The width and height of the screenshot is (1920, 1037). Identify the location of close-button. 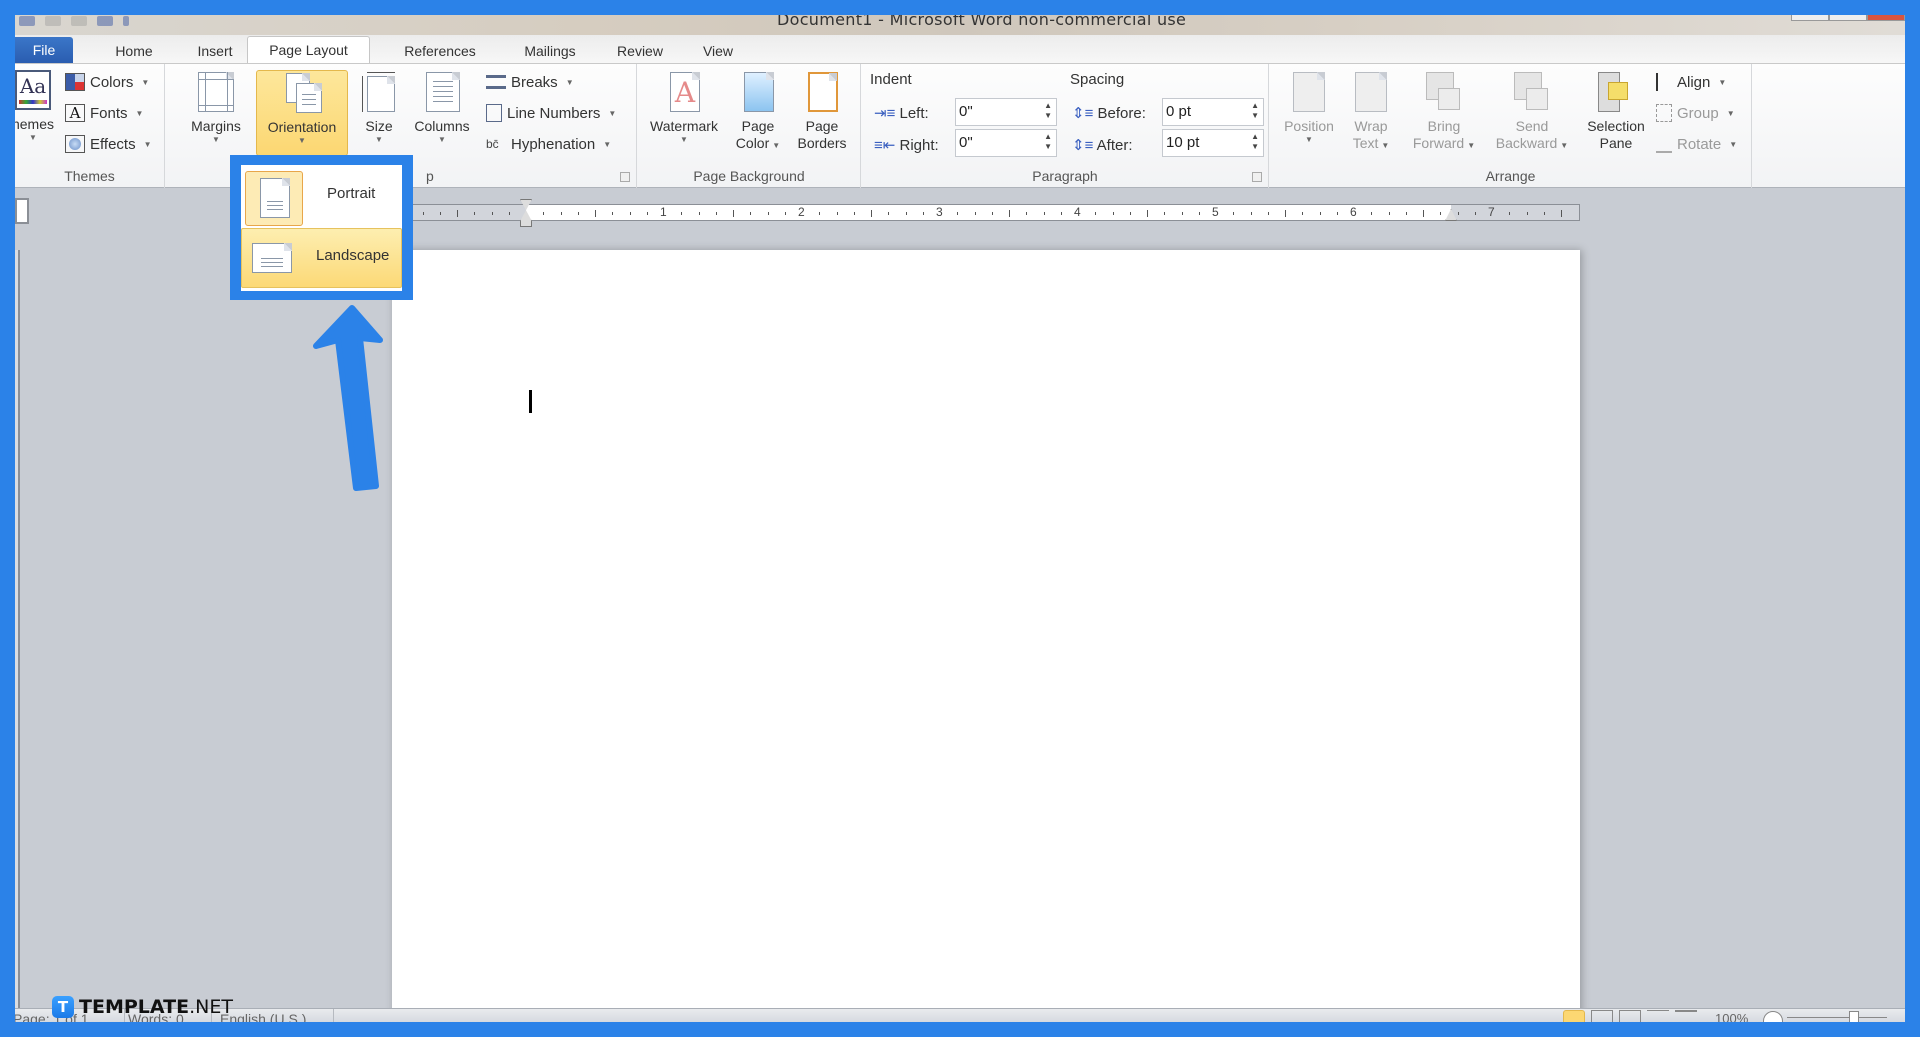
(1886, 18).